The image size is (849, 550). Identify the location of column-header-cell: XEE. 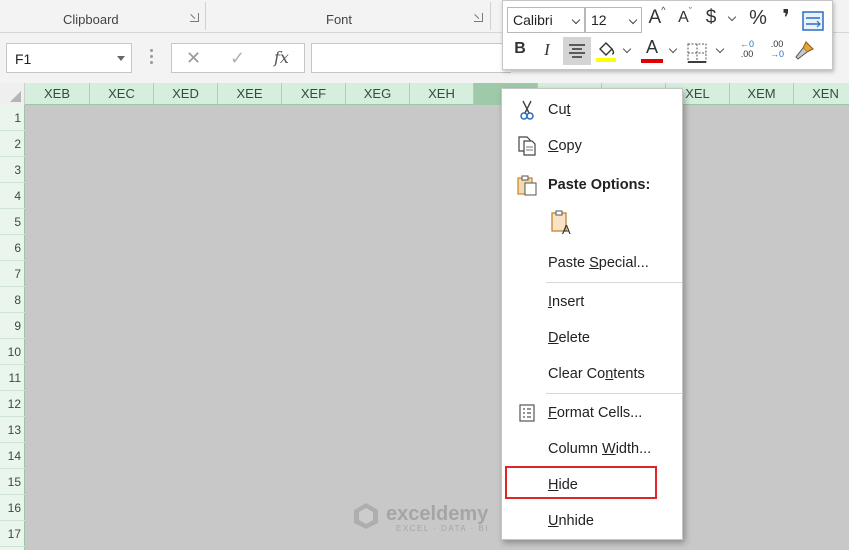
(250, 94).